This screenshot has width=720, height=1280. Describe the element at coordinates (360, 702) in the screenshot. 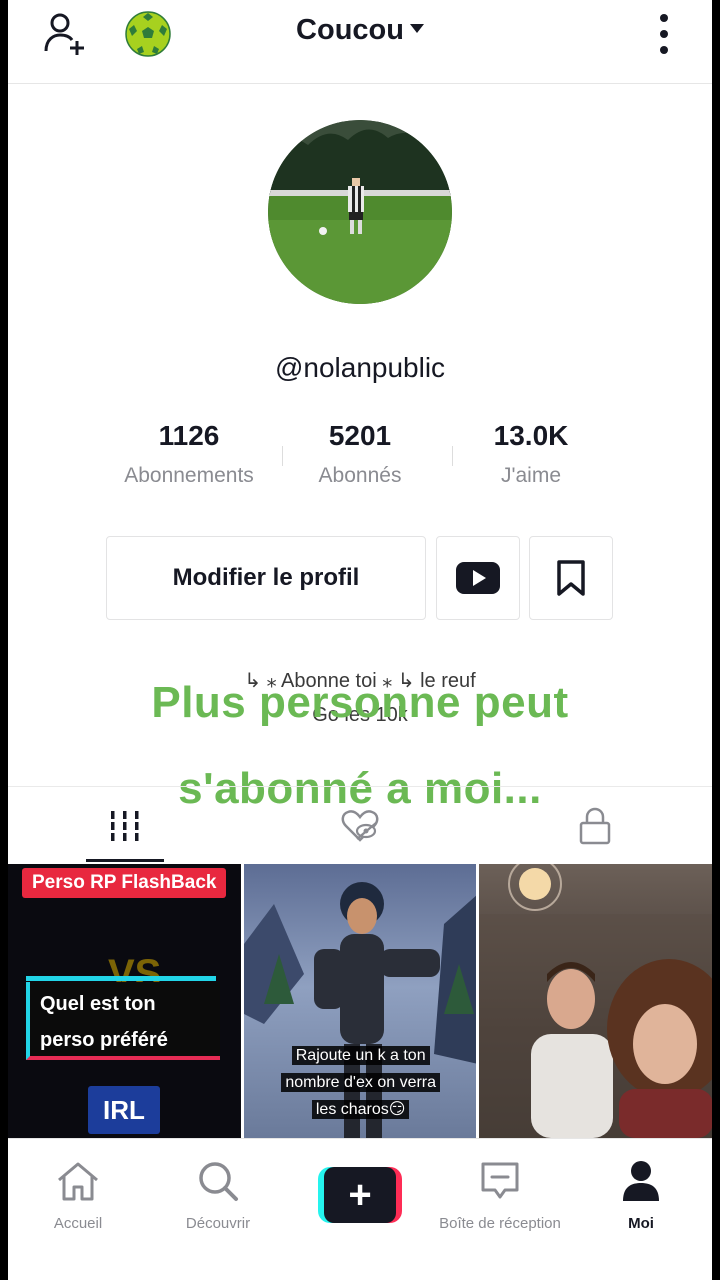

I see `overlay-line-1: Plus personne peut` at that location.